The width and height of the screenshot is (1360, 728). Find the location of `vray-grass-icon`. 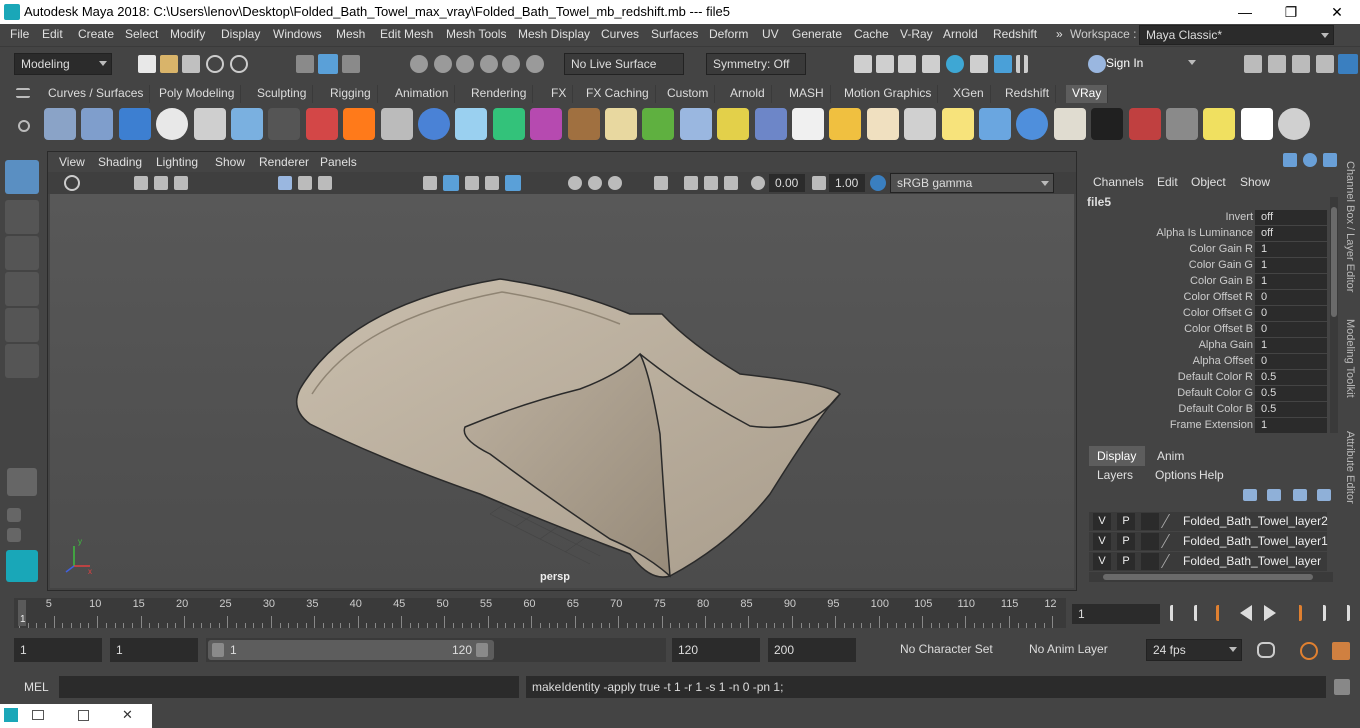

vray-grass-icon is located at coordinates (658, 124).